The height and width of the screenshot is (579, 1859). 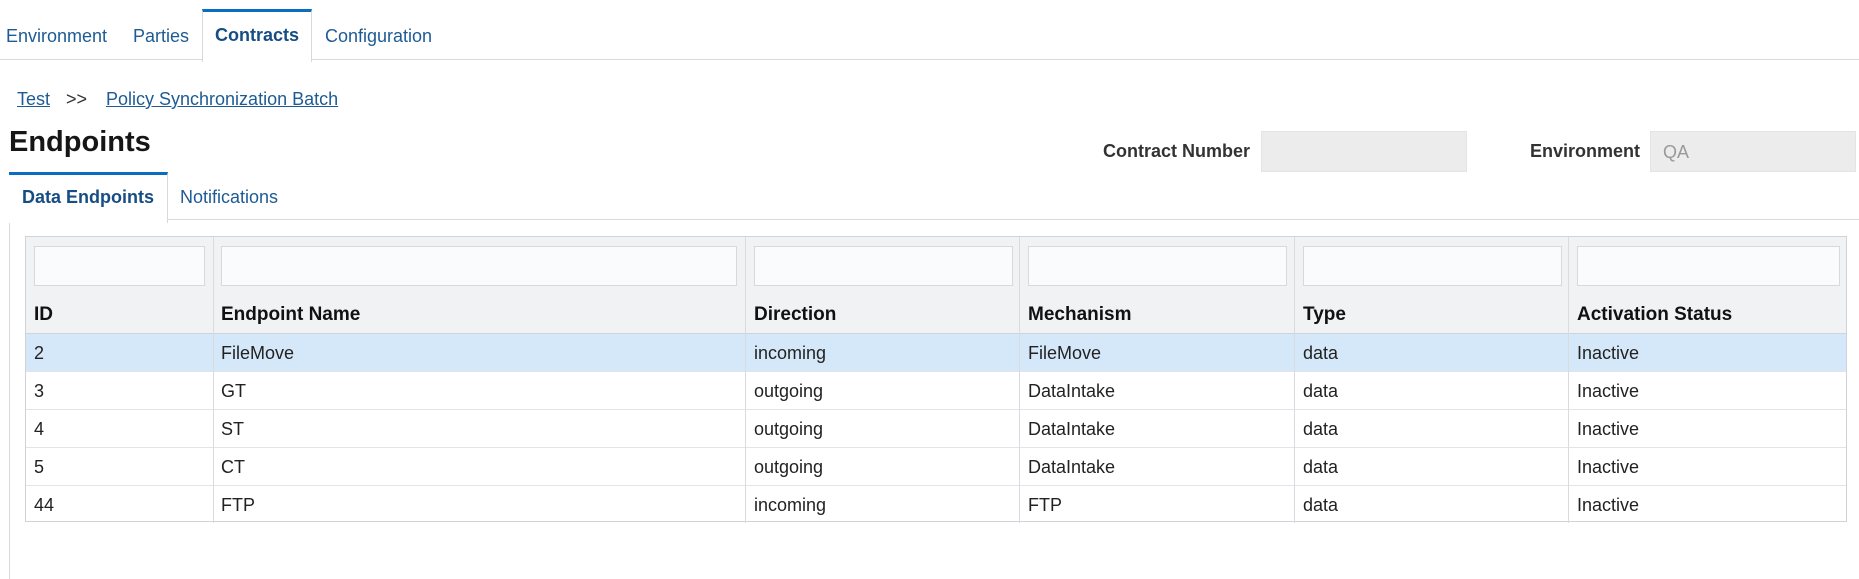 What do you see at coordinates (378, 34) in the screenshot?
I see `tab-configuration: Configuration` at bounding box center [378, 34].